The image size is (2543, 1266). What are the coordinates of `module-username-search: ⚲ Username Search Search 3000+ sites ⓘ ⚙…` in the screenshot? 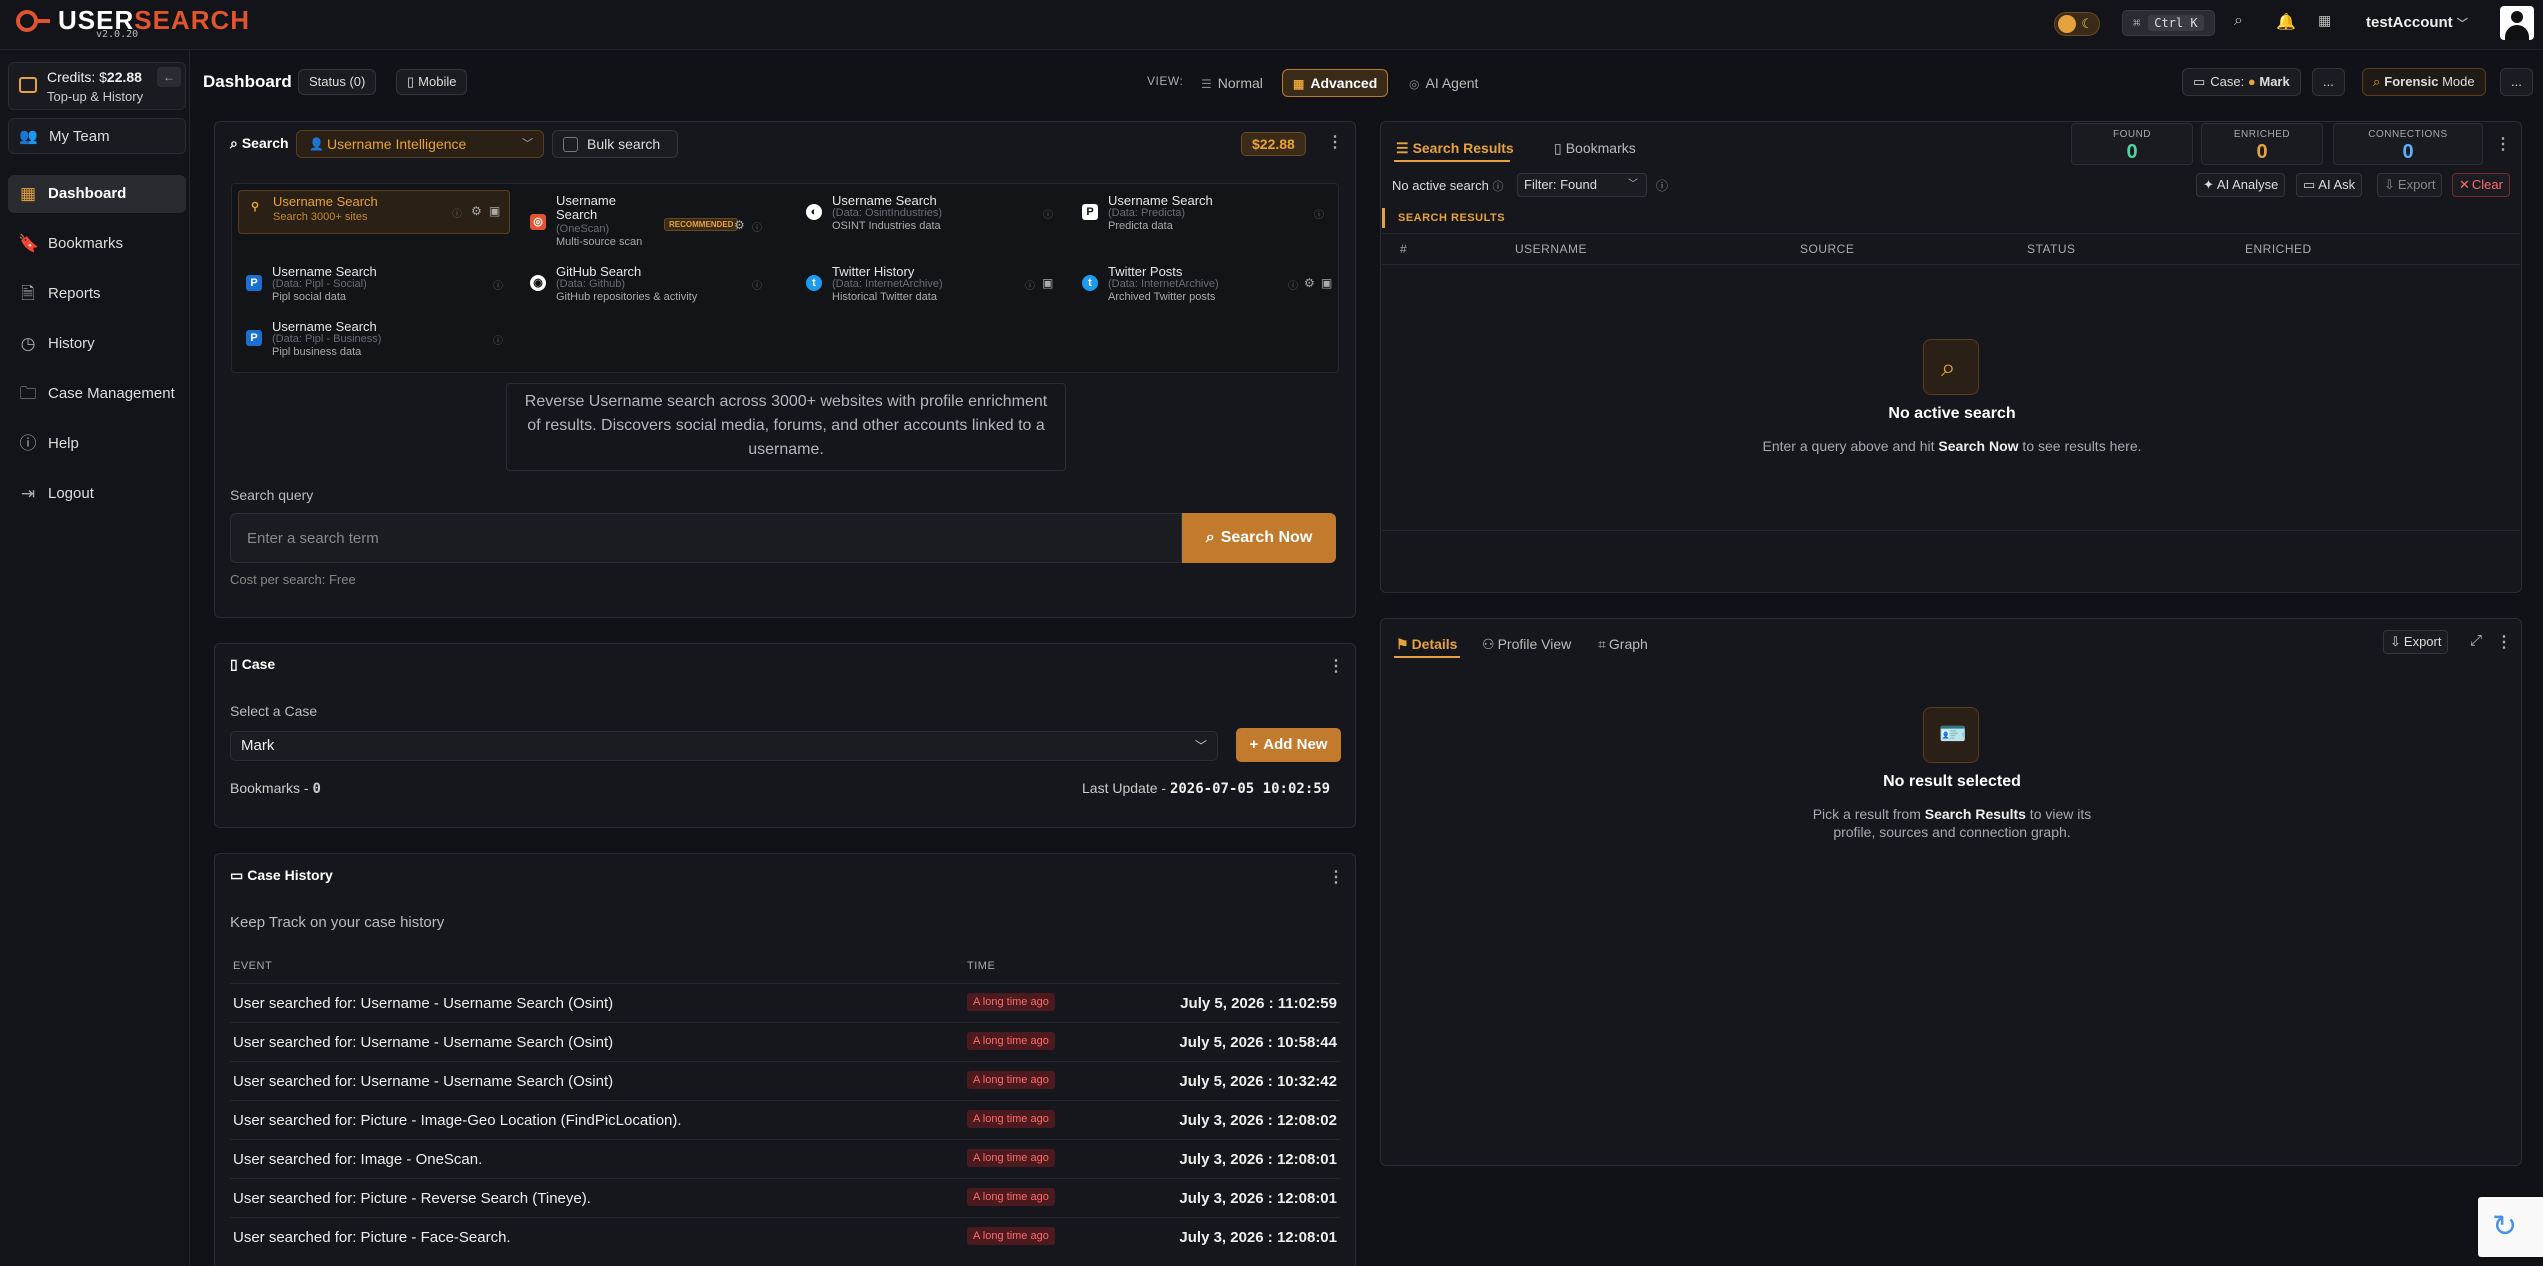 It's located at (374, 212).